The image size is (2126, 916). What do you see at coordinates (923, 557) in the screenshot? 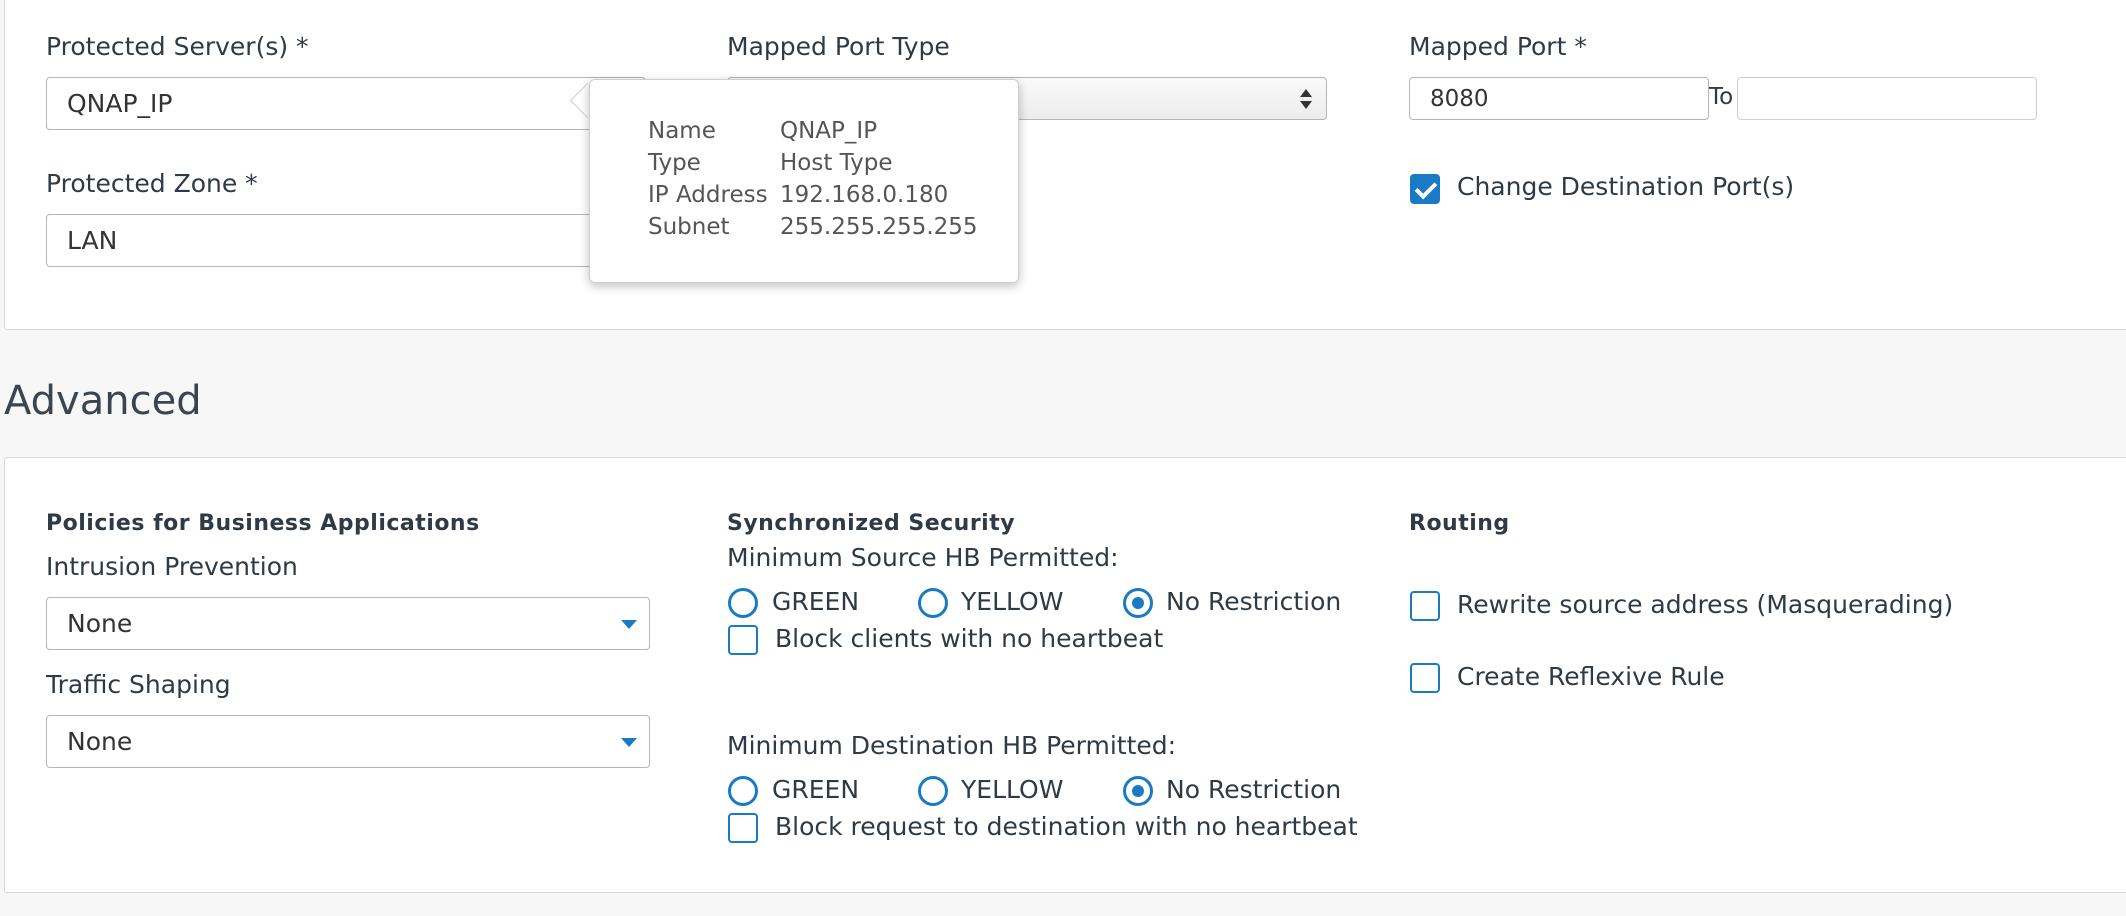
I see `min-source-hb-label: Minimum Source HB Permitted:` at bounding box center [923, 557].